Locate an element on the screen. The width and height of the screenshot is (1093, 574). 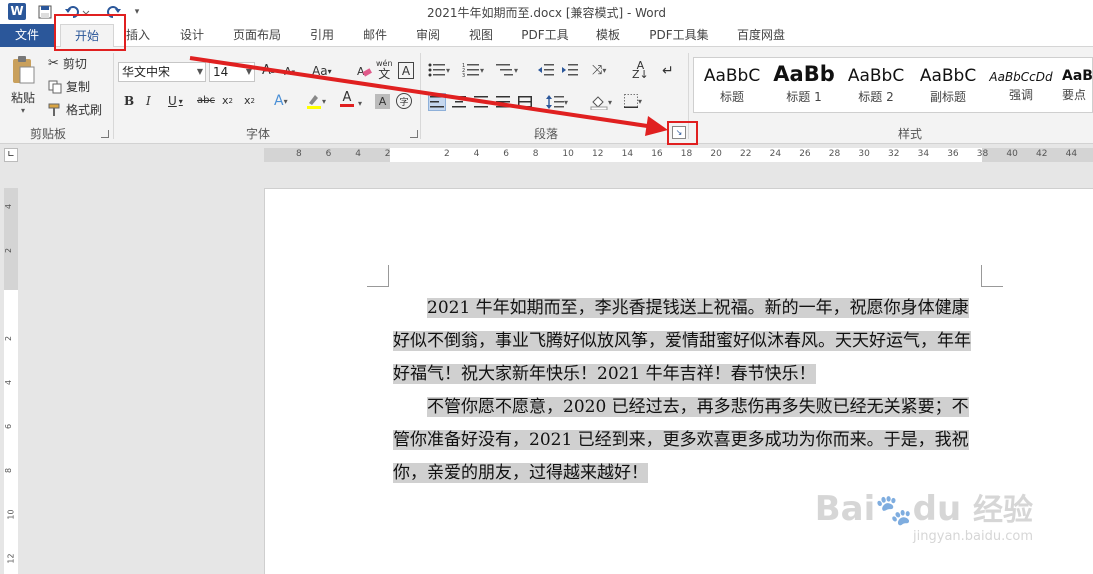
text-effects-icon: A ▾ is located at coordinates (281, 101).